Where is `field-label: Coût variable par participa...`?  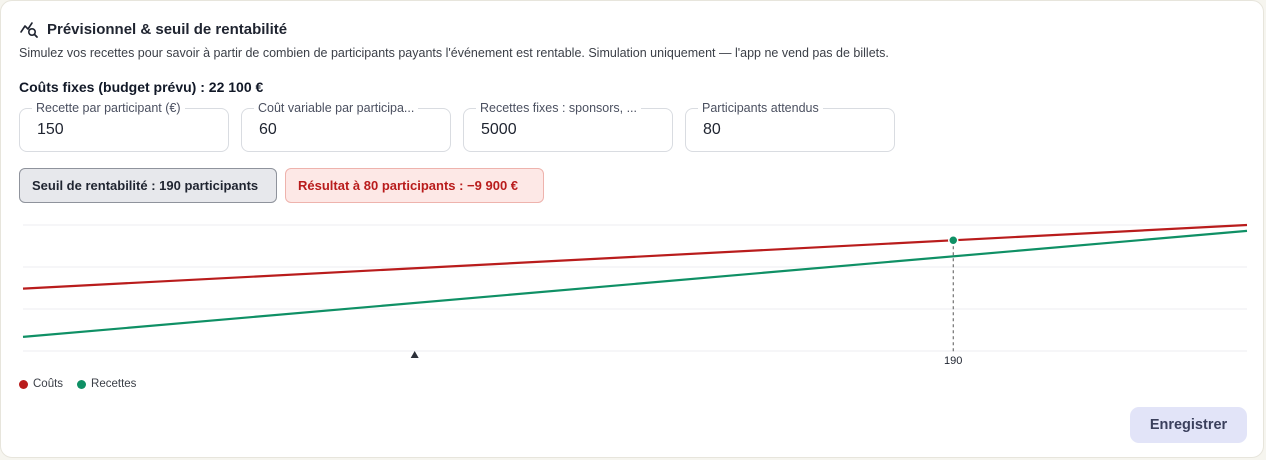 field-label: Coût variable par participa... is located at coordinates (336, 108).